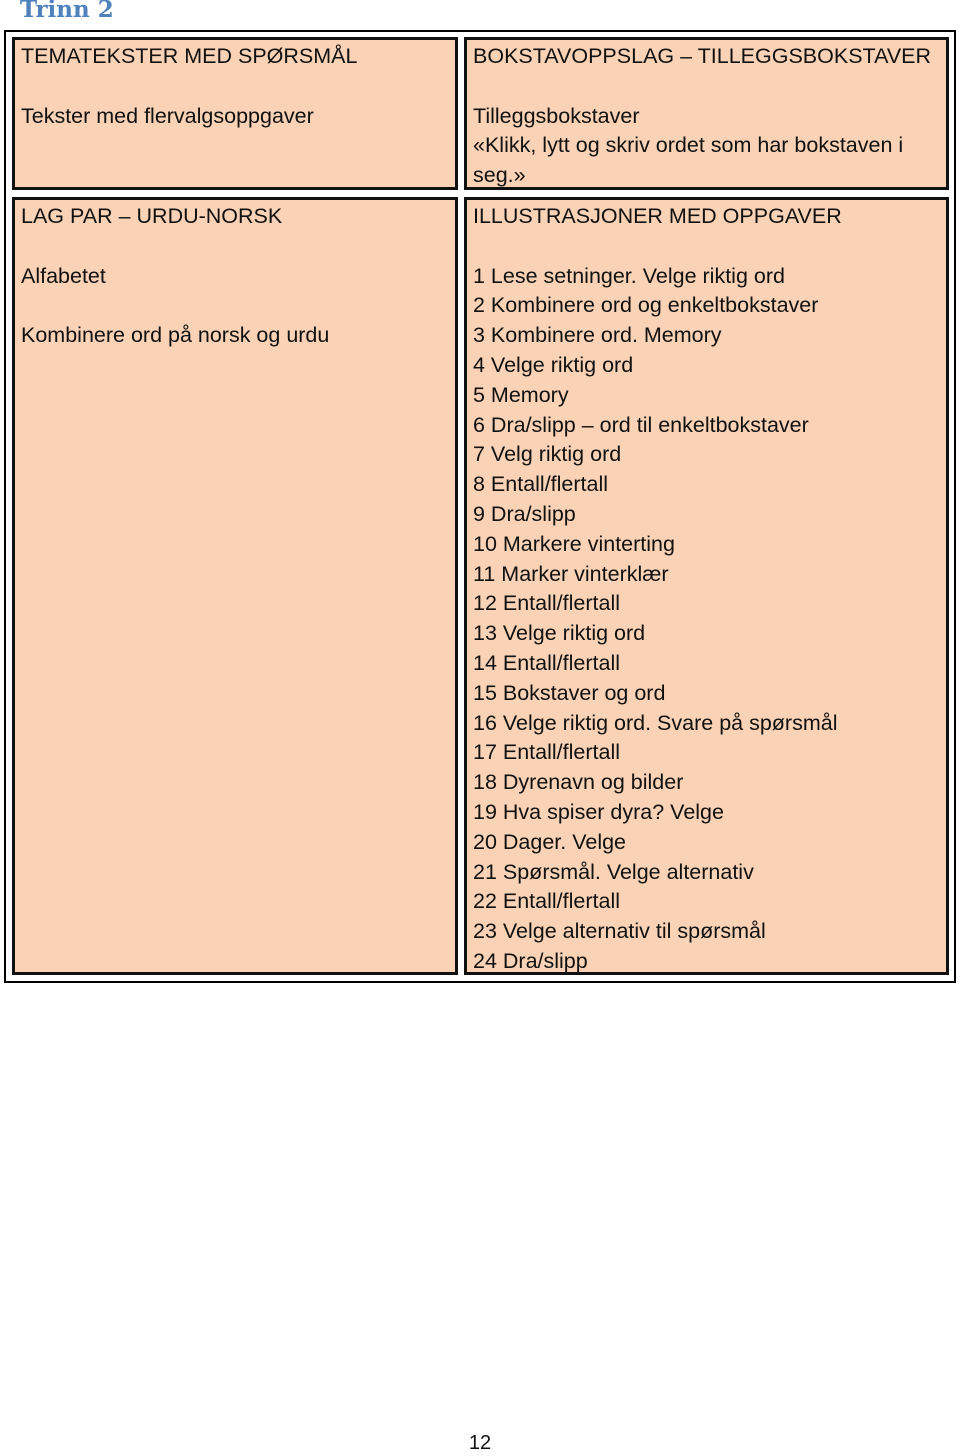 The width and height of the screenshot is (960, 1456). Describe the element at coordinates (550, 841) in the screenshot. I see `list-item: 20 Dager. Velge` at that location.